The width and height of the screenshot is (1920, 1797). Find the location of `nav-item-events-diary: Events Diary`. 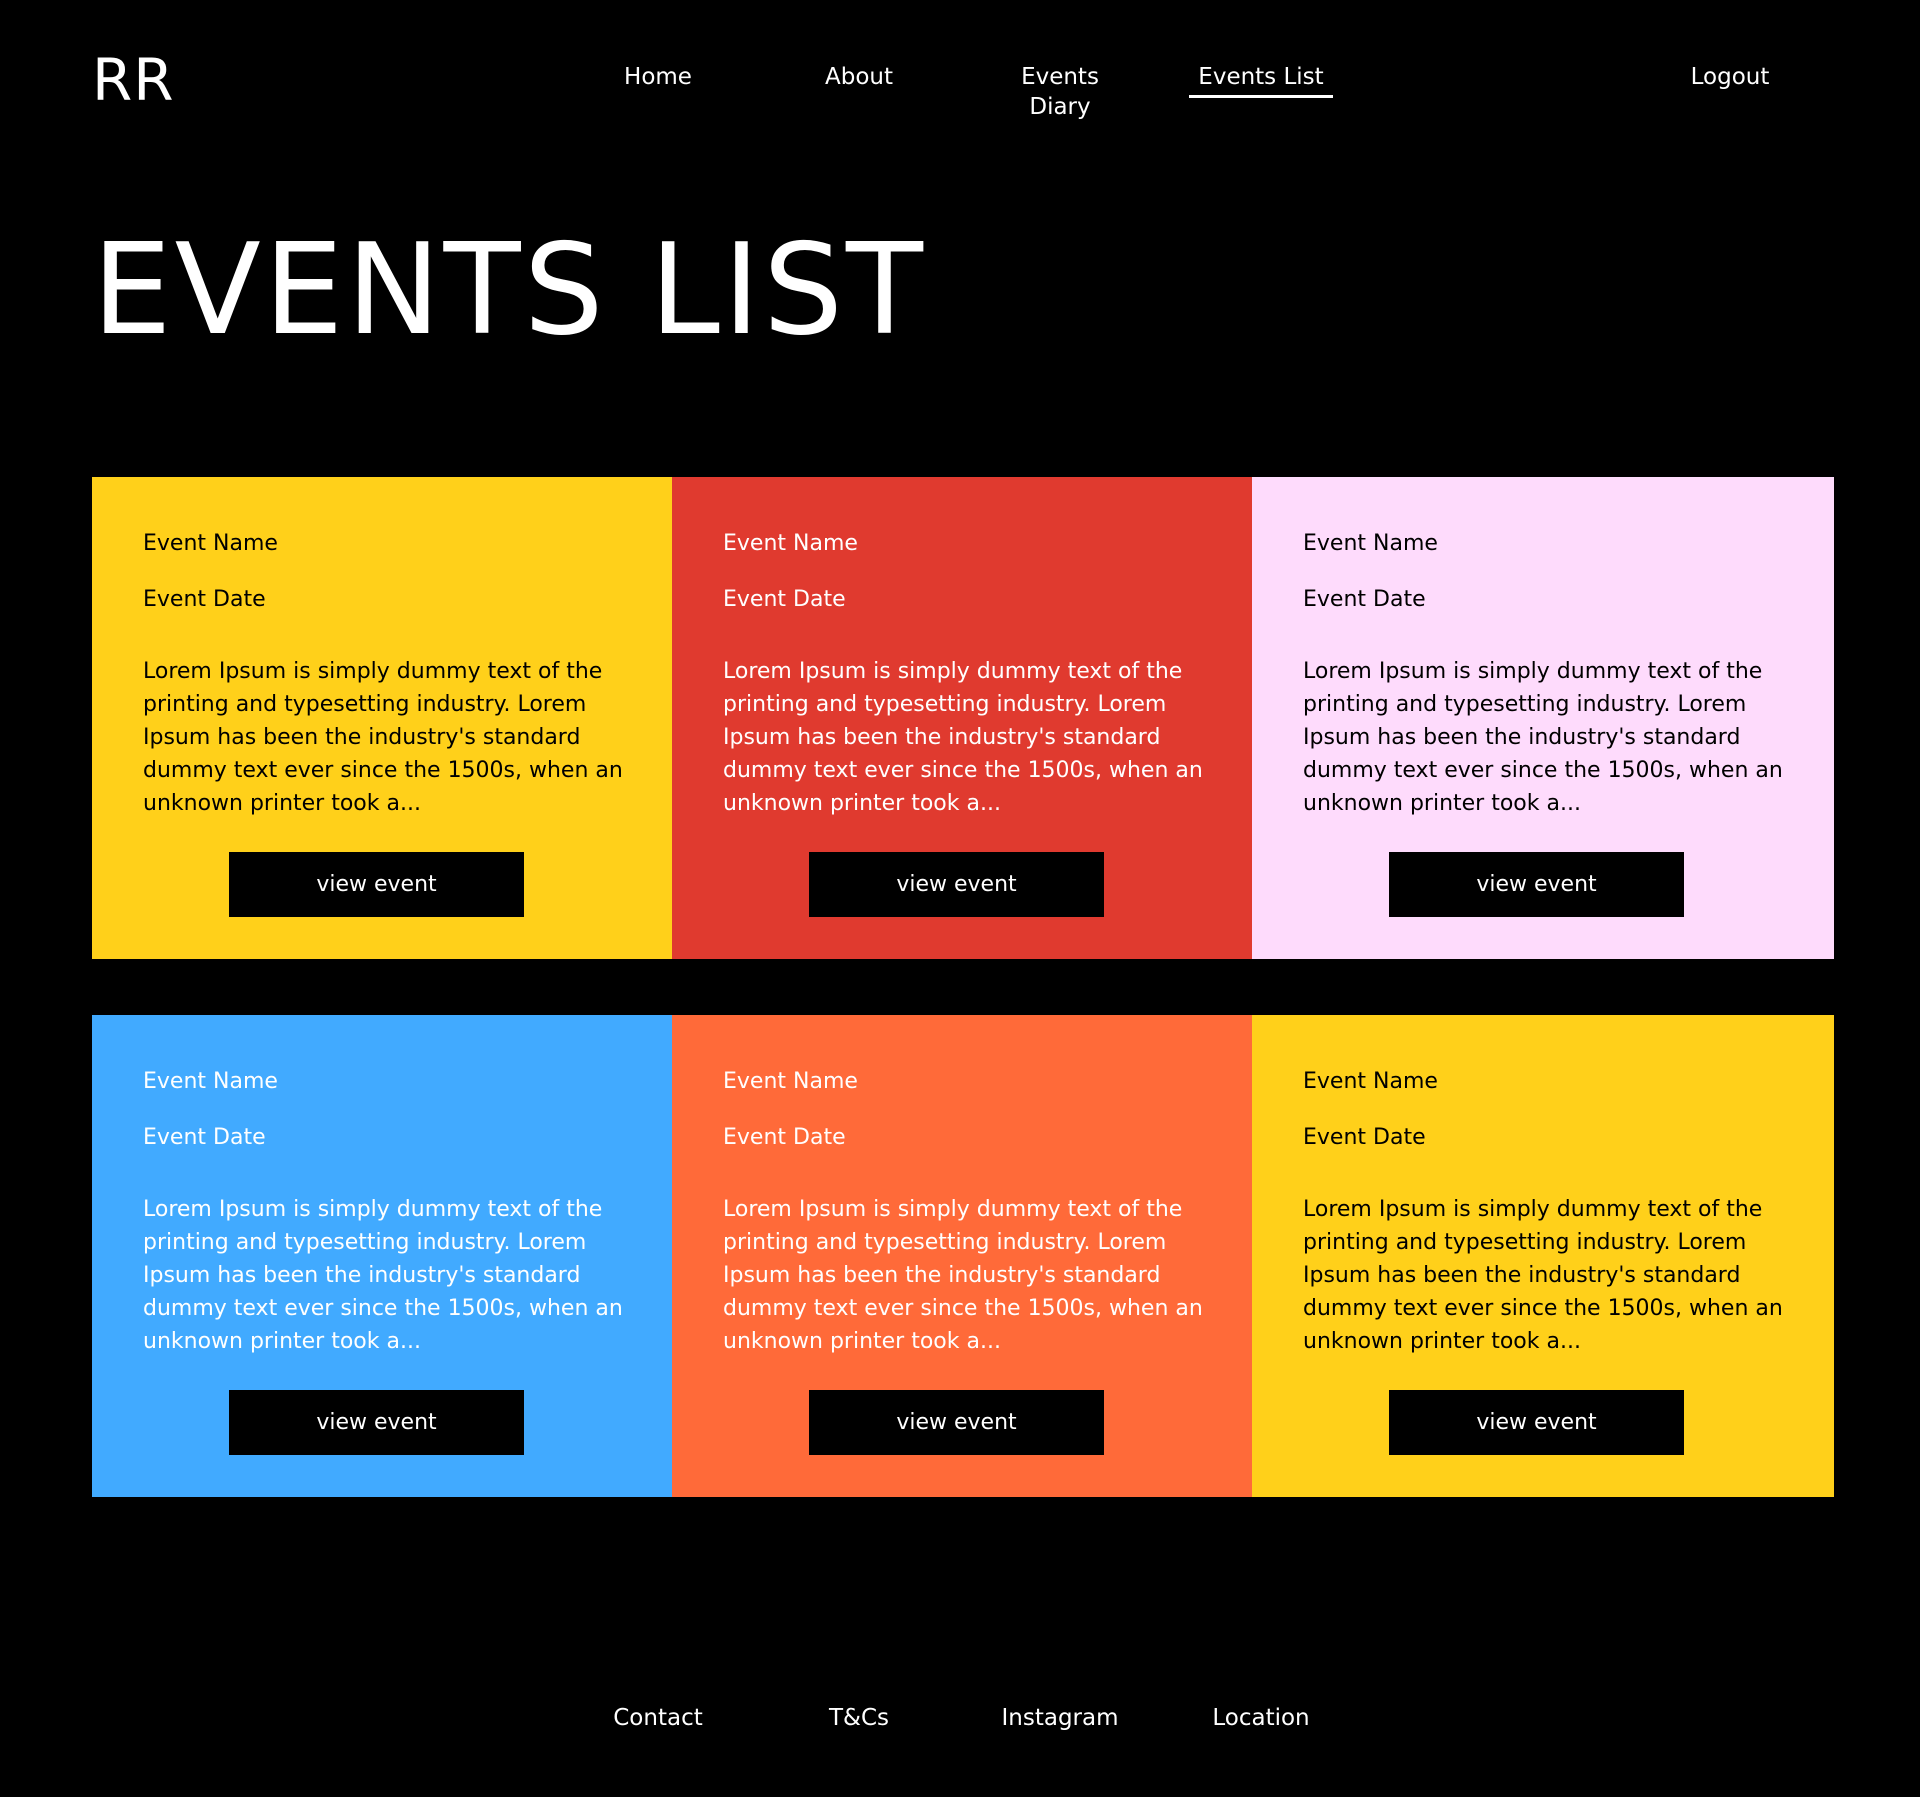

nav-item-events-diary: Events Diary is located at coordinates (1060, 92).